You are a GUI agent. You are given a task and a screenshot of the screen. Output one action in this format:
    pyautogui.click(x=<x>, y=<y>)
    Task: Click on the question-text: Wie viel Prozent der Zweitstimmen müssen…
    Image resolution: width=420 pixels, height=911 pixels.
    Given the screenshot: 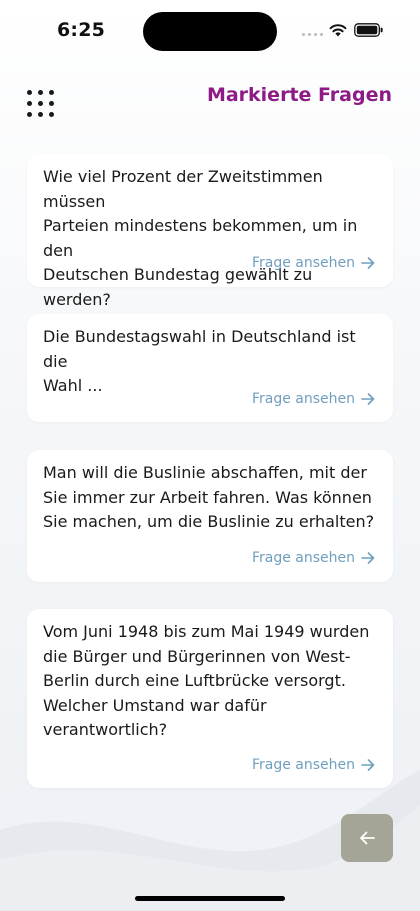 What is the action you would take?
    pyautogui.click(x=200, y=238)
    